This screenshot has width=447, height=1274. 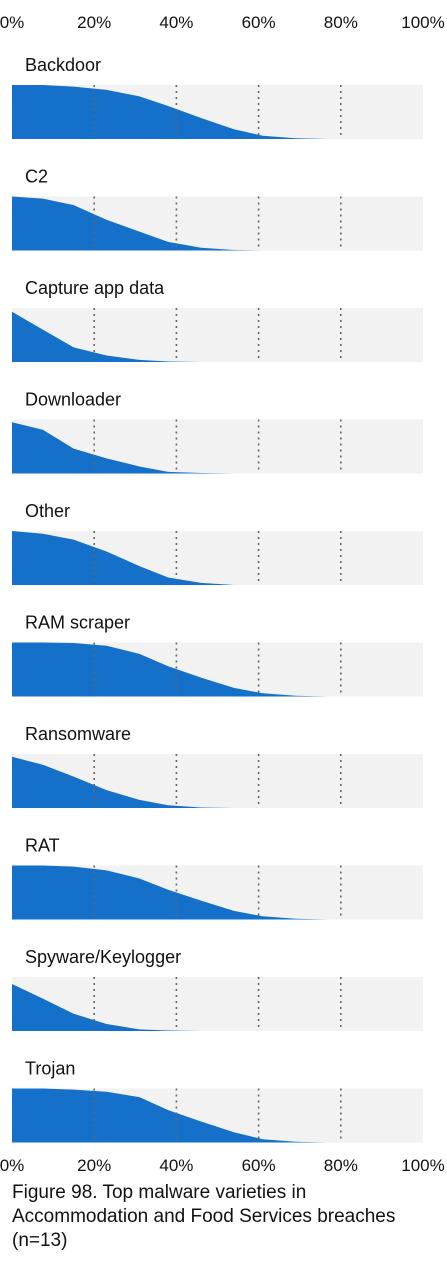 I want to click on series-label: Backdoor, so click(x=63, y=65).